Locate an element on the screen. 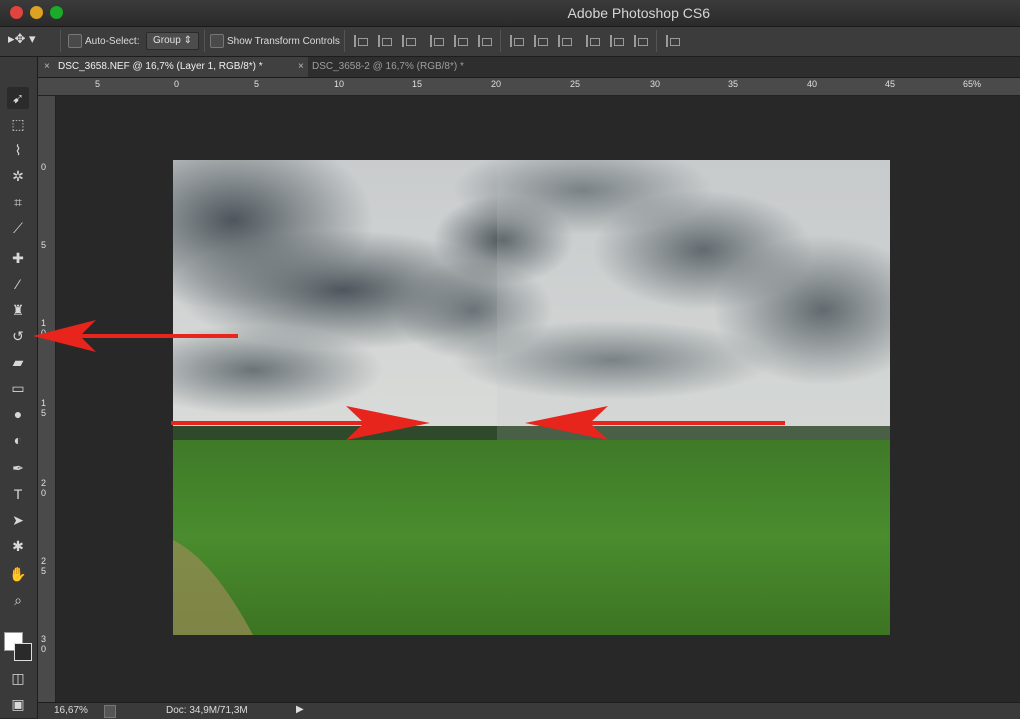  zoom-level: 16,67% is located at coordinates (71, 710).